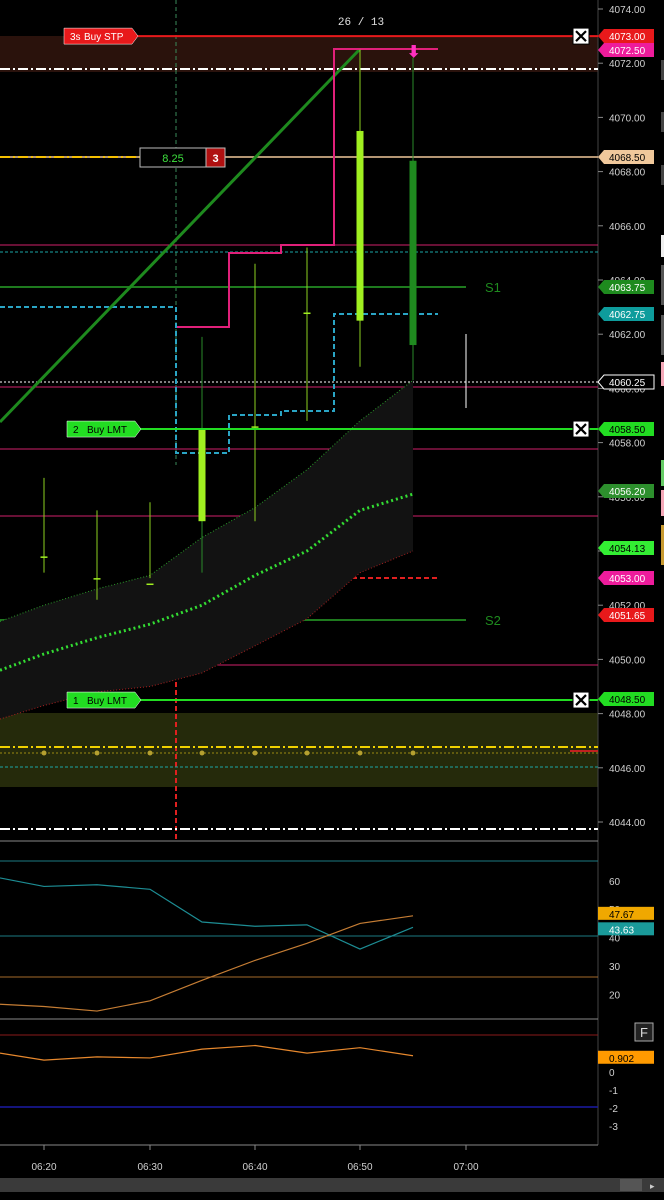  I want to click on price-tag-text: 4060.25, so click(627, 383).